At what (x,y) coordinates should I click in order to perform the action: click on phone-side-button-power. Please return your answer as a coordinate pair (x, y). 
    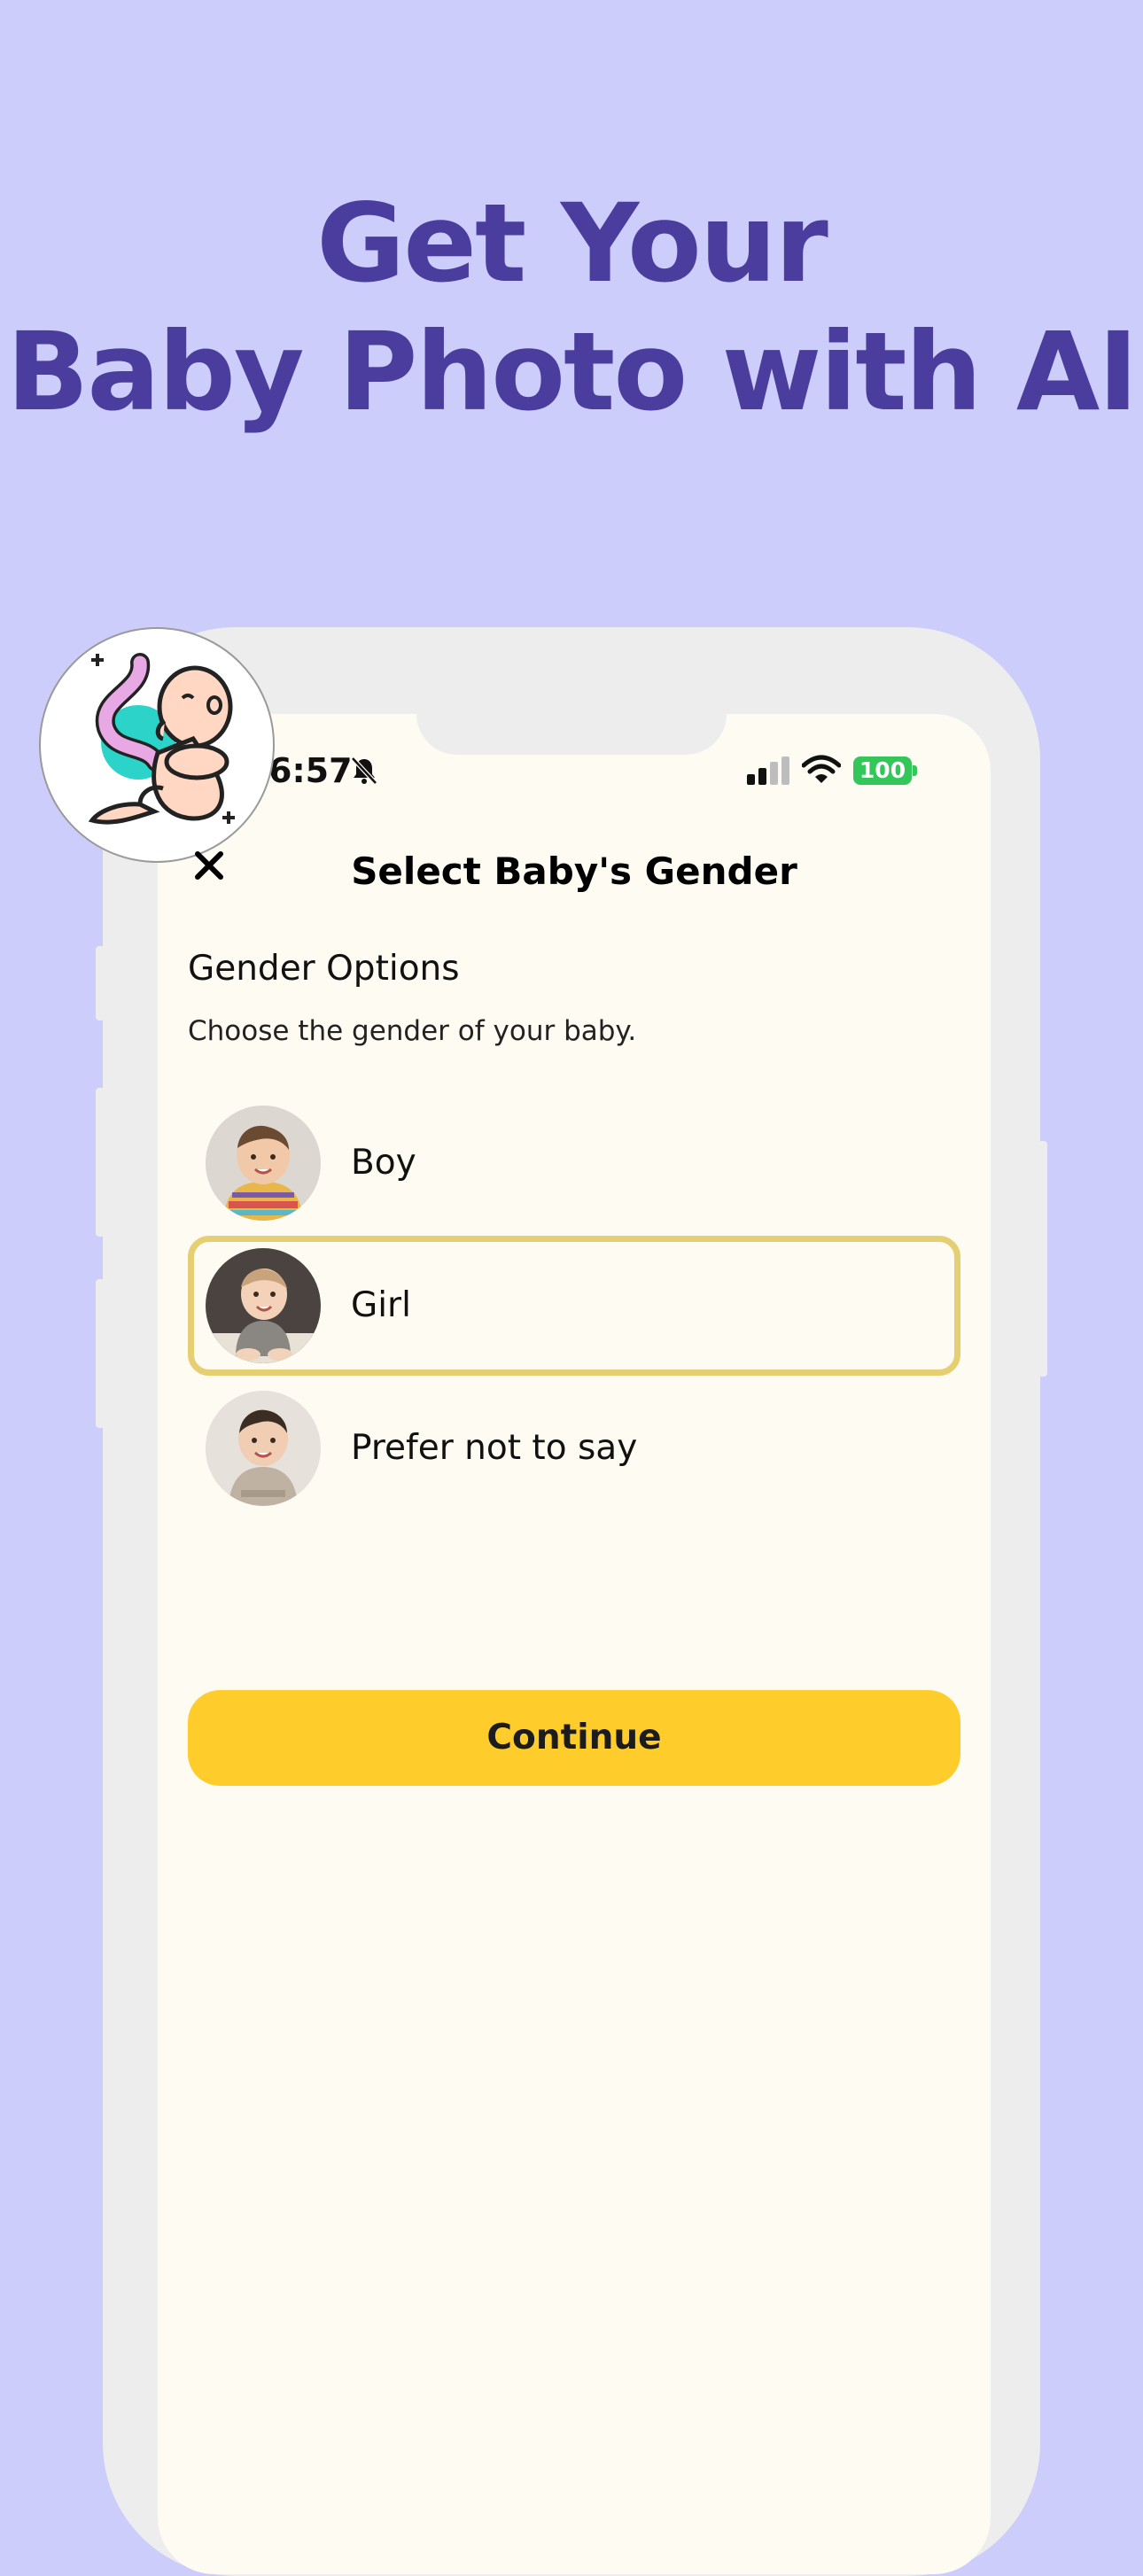
    Looking at the image, I should click on (1042, 1259).